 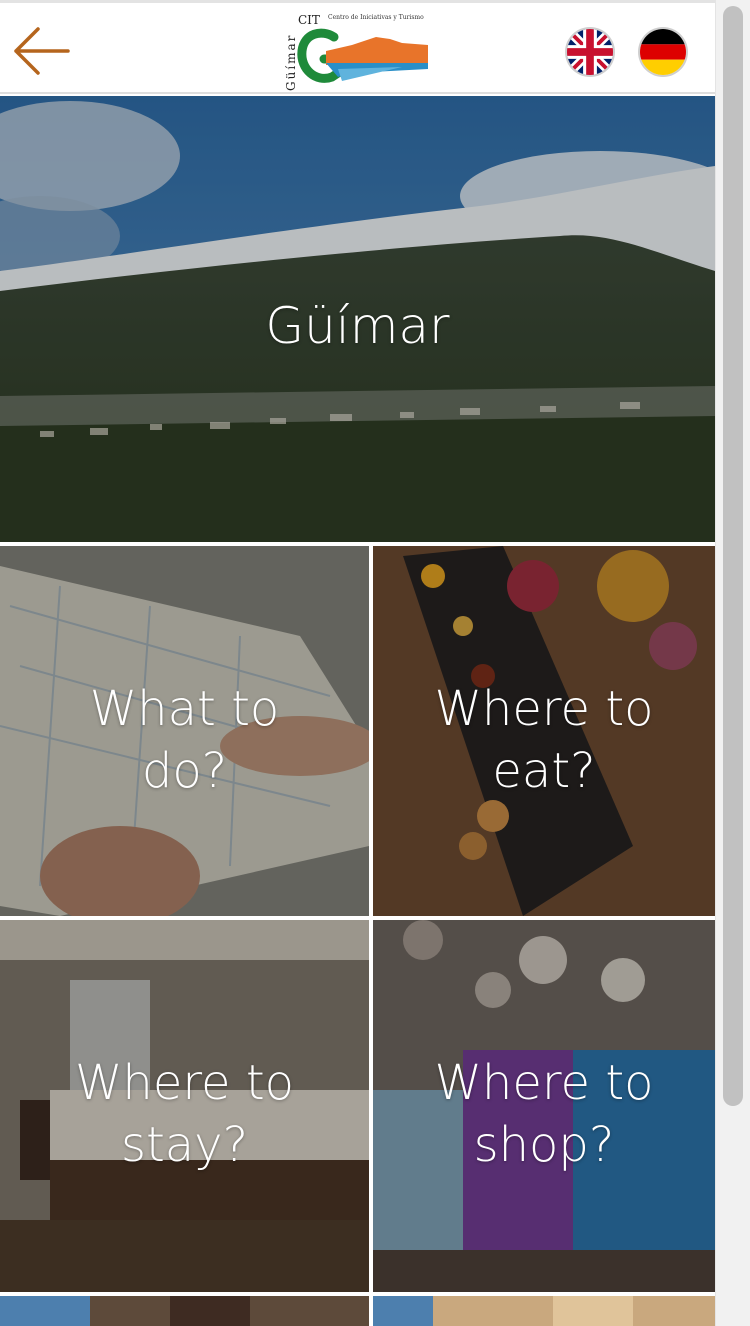 I want to click on logo-emblem, so click(x=362, y=55).